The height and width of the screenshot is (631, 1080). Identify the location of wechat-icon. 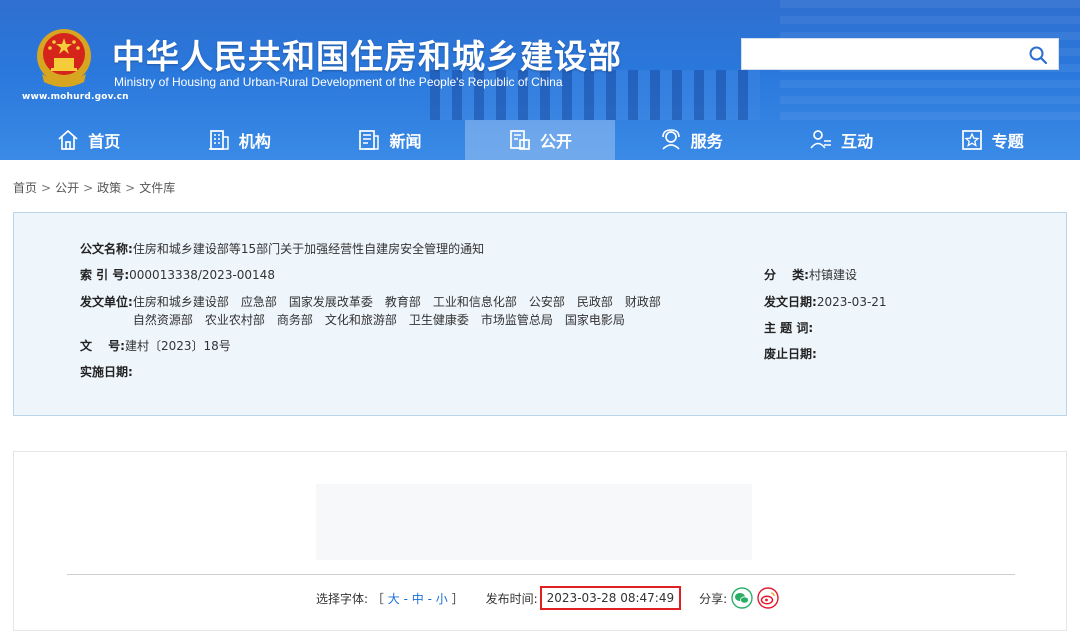
(742, 598).